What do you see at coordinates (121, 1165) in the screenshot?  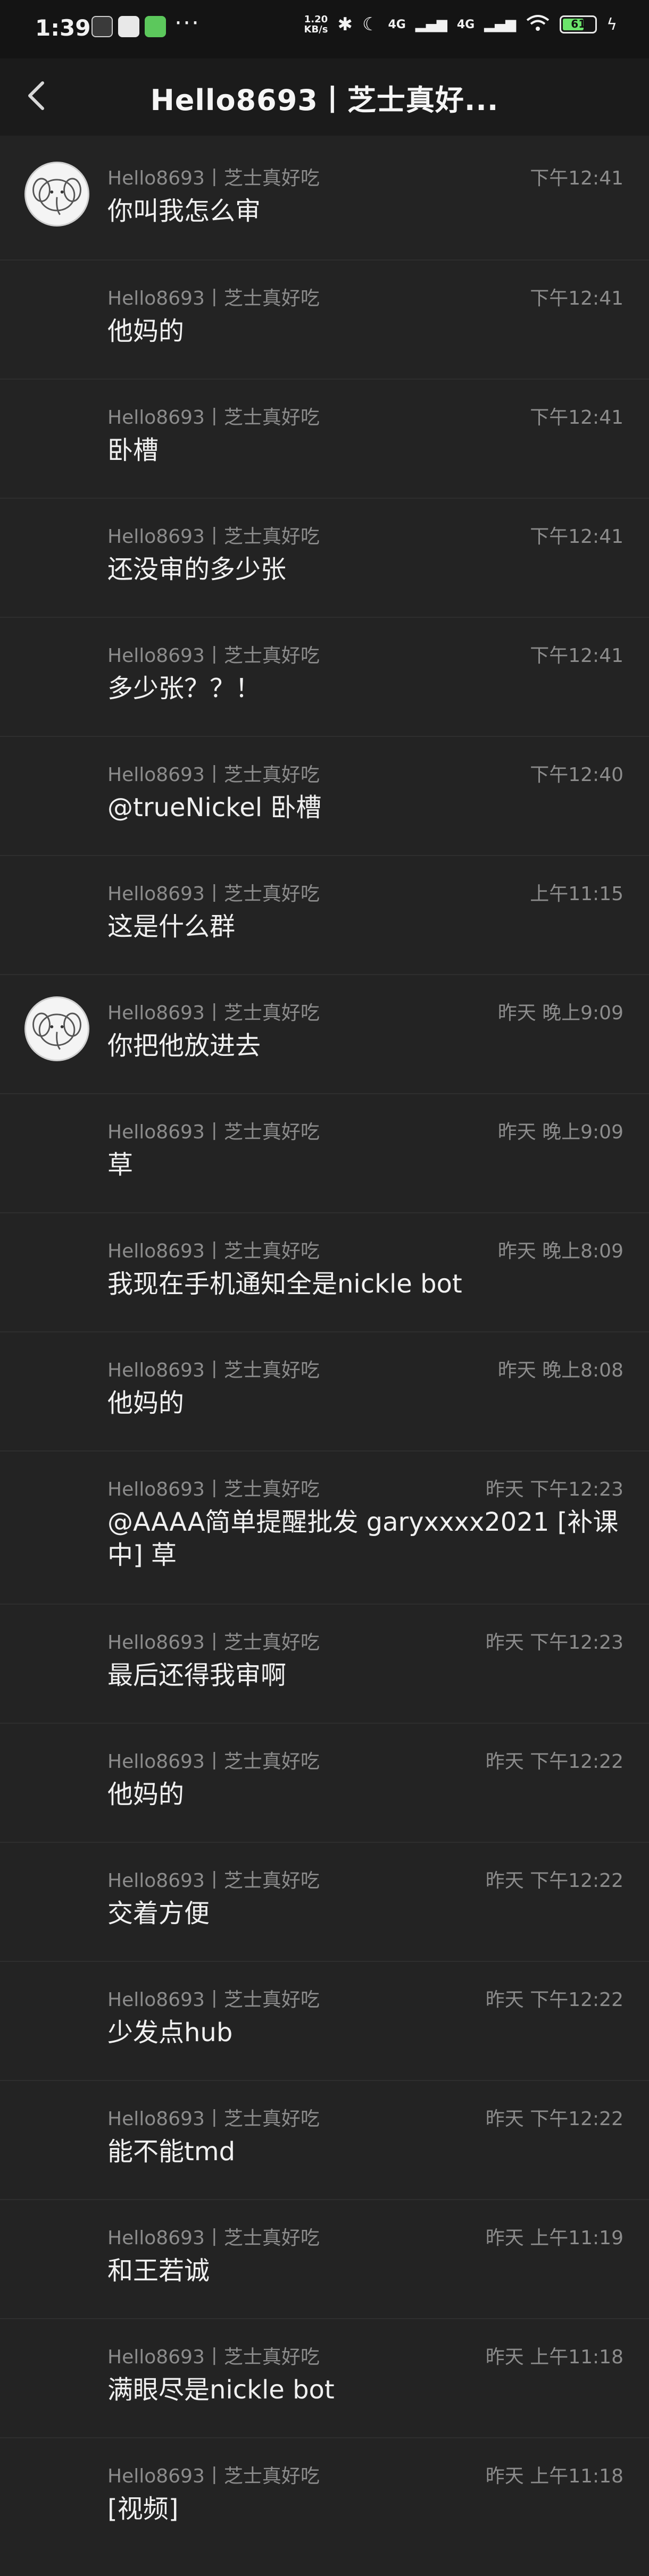 I see `message-text: 草` at bounding box center [121, 1165].